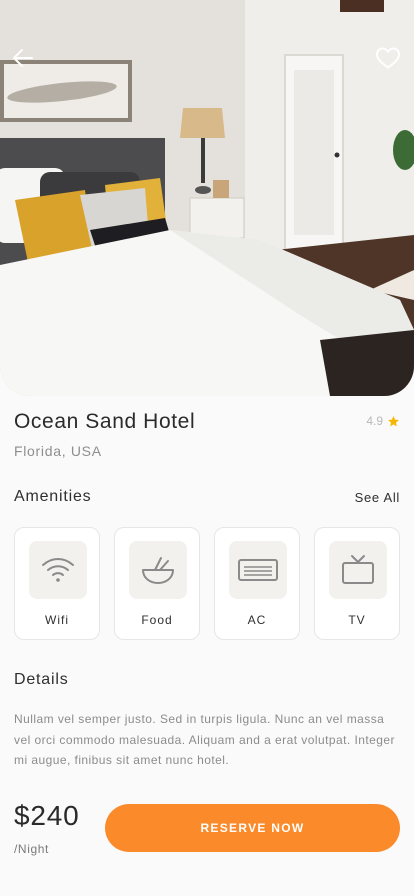 This screenshot has height=896, width=414. I want to click on amenity-tv: TV, so click(357, 583).